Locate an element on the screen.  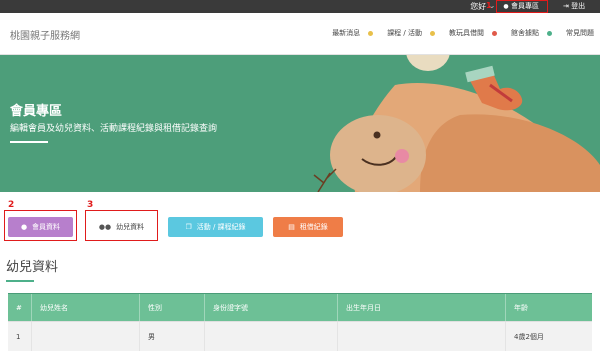
nav-item-courses: 課程 / 活動 is located at coordinates (411, 33).